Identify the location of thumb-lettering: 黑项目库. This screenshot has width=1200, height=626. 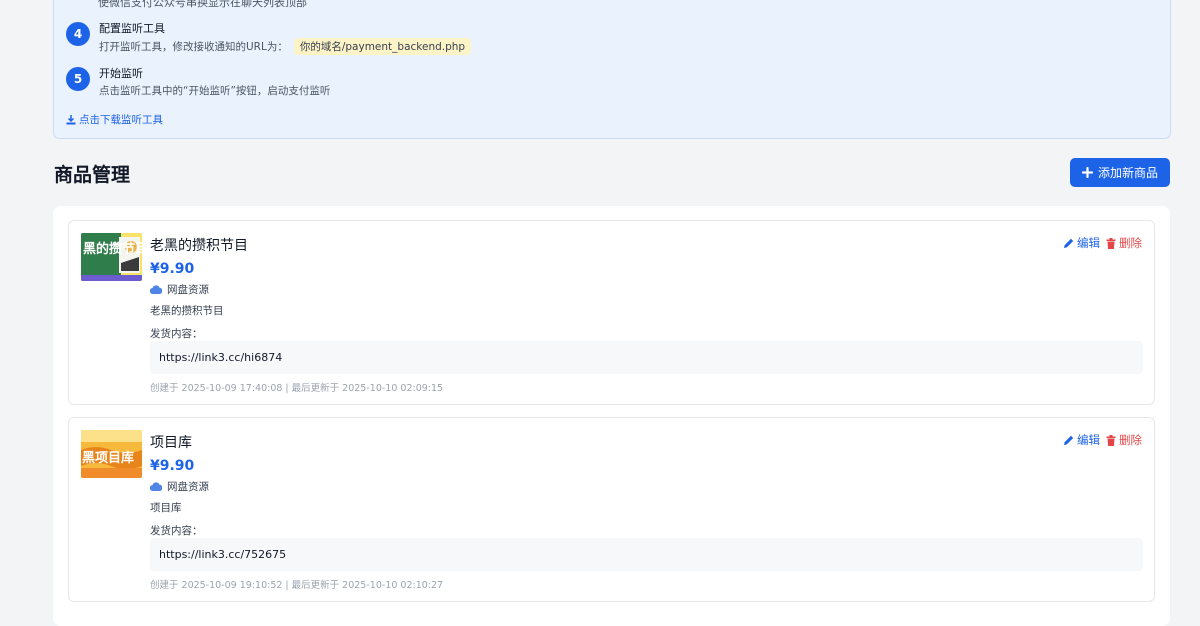
(108, 458).